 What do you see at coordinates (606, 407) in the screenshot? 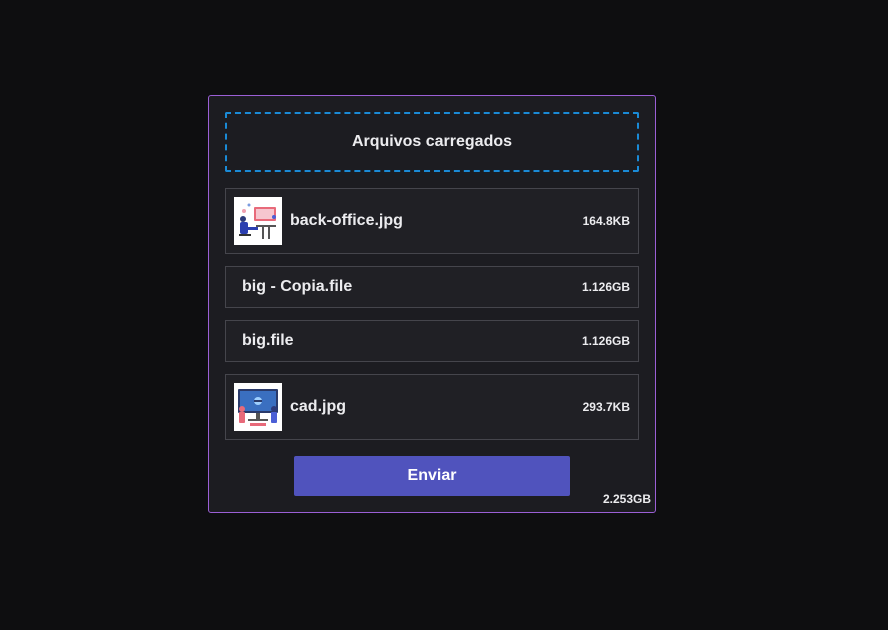
I see `file-size: 293.7KB` at bounding box center [606, 407].